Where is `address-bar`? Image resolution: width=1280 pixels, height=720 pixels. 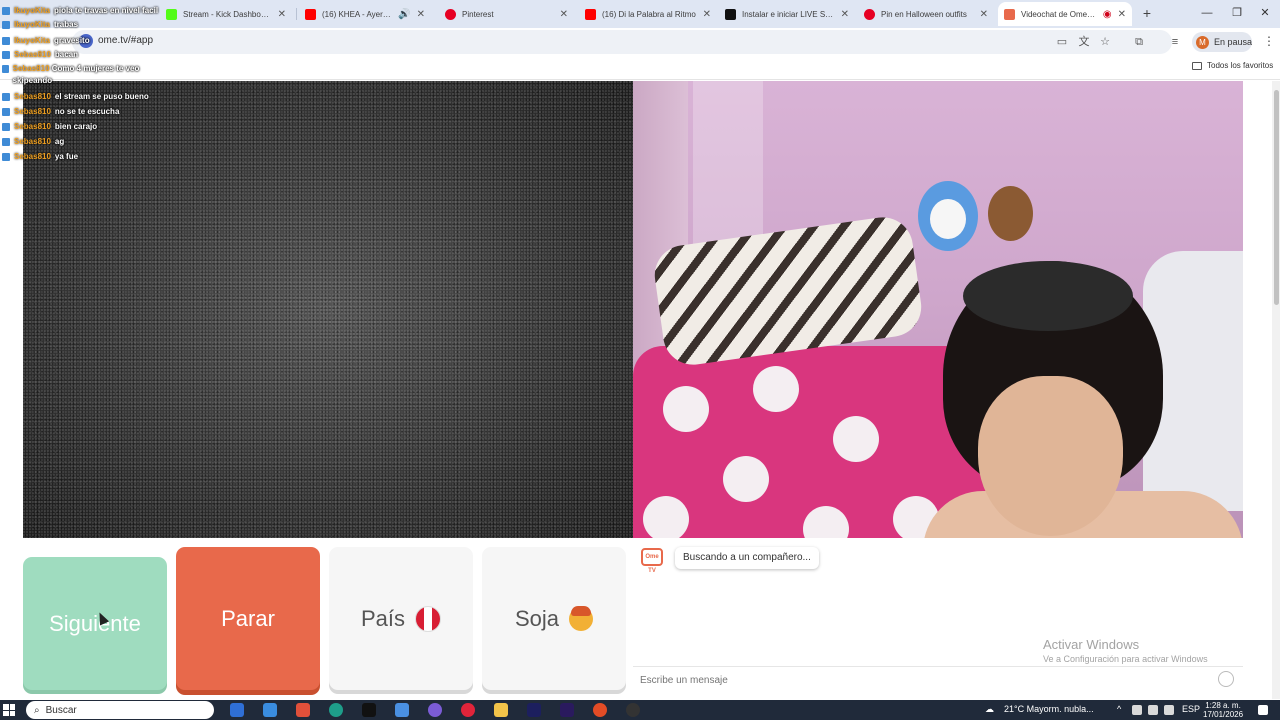
address-bar is located at coordinates (622, 42).